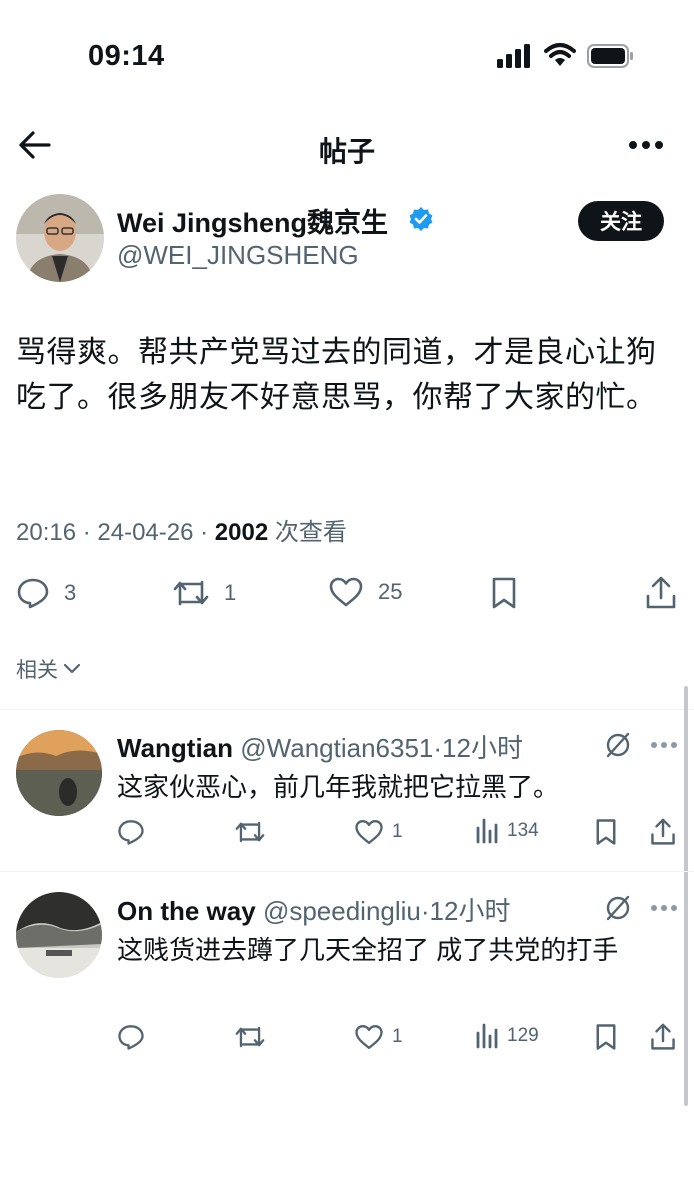 The height and width of the screenshot is (1200, 694). Describe the element at coordinates (523, 1035) in the screenshot. I see `reply-view-count: 129` at that location.